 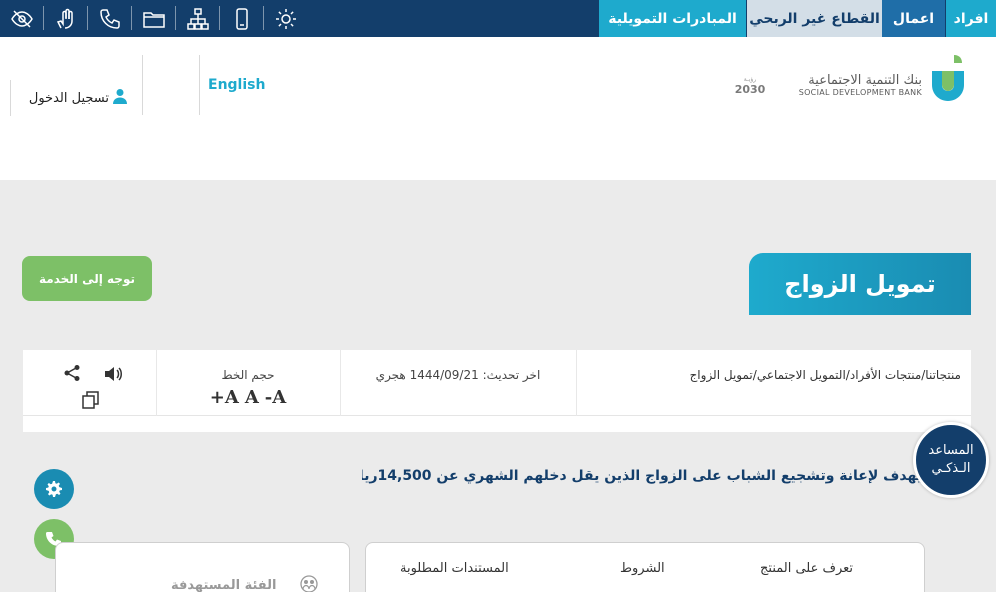 I want to click on gear-ornament-icon, so click(x=286, y=18).